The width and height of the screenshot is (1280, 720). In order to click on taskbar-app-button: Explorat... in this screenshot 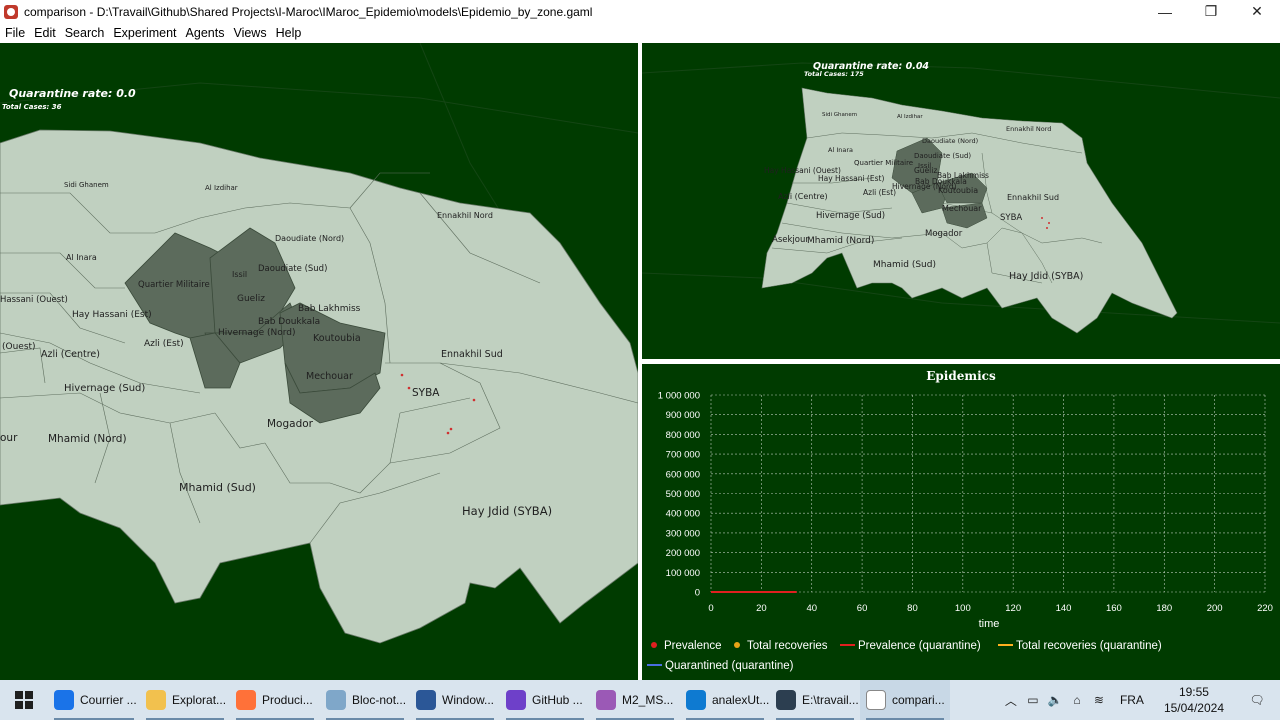, I will do `click(185, 700)`.